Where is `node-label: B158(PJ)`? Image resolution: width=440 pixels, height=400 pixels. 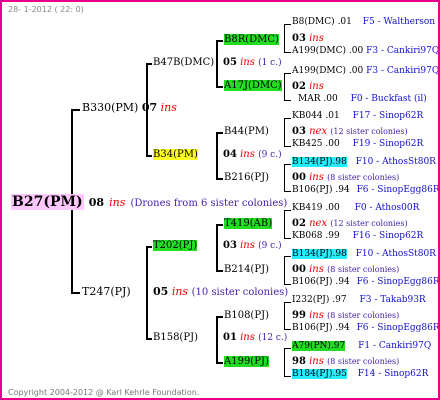 node-label: B158(PJ) is located at coordinates (175, 337).